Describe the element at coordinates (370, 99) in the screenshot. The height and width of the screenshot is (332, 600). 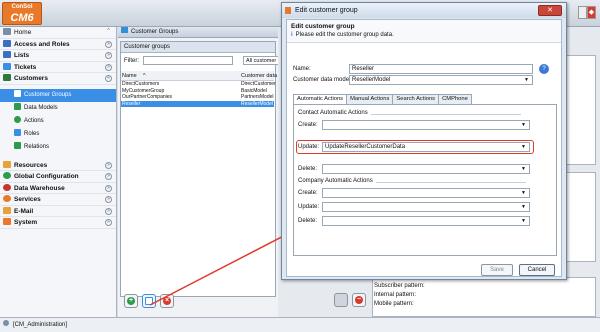
I see `tab-manual-actions: Manual Actions` at that location.